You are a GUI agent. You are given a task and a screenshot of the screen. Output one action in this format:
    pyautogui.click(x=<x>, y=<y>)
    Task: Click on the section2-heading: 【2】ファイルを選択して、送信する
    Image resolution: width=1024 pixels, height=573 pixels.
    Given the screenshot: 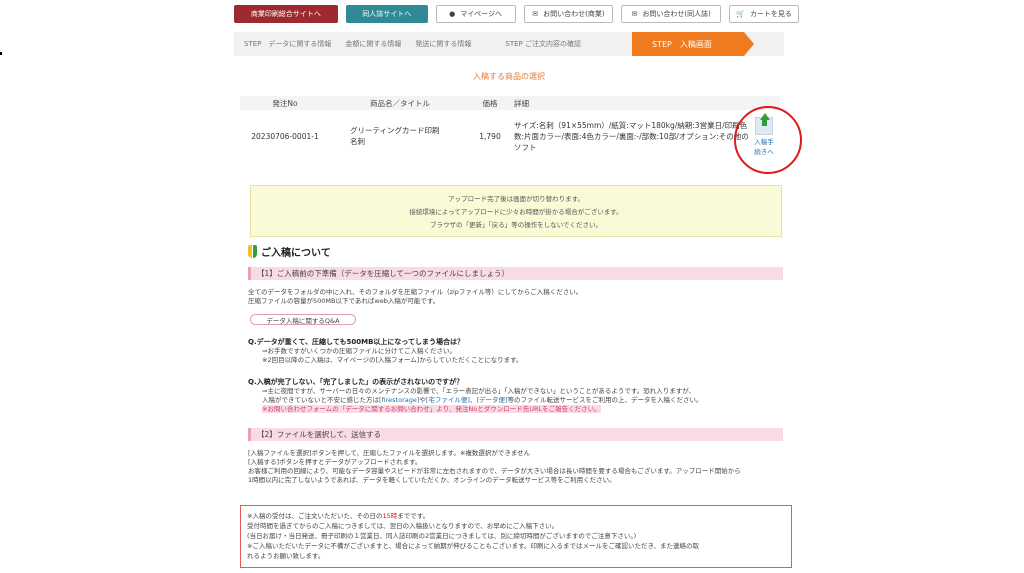 What is the action you would take?
    pyautogui.click(x=515, y=434)
    